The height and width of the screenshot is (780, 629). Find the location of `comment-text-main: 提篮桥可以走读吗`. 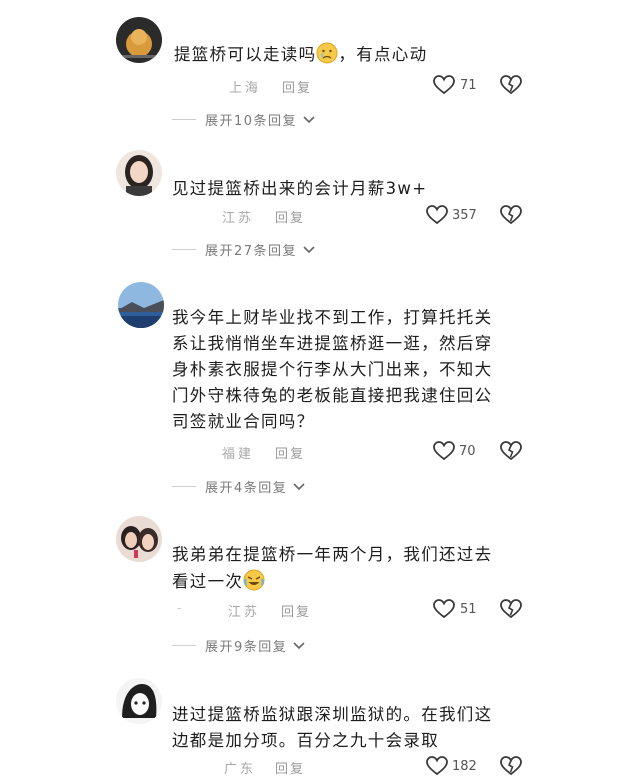

comment-text-main: 提篮桥可以走读吗 is located at coordinates (245, 54).